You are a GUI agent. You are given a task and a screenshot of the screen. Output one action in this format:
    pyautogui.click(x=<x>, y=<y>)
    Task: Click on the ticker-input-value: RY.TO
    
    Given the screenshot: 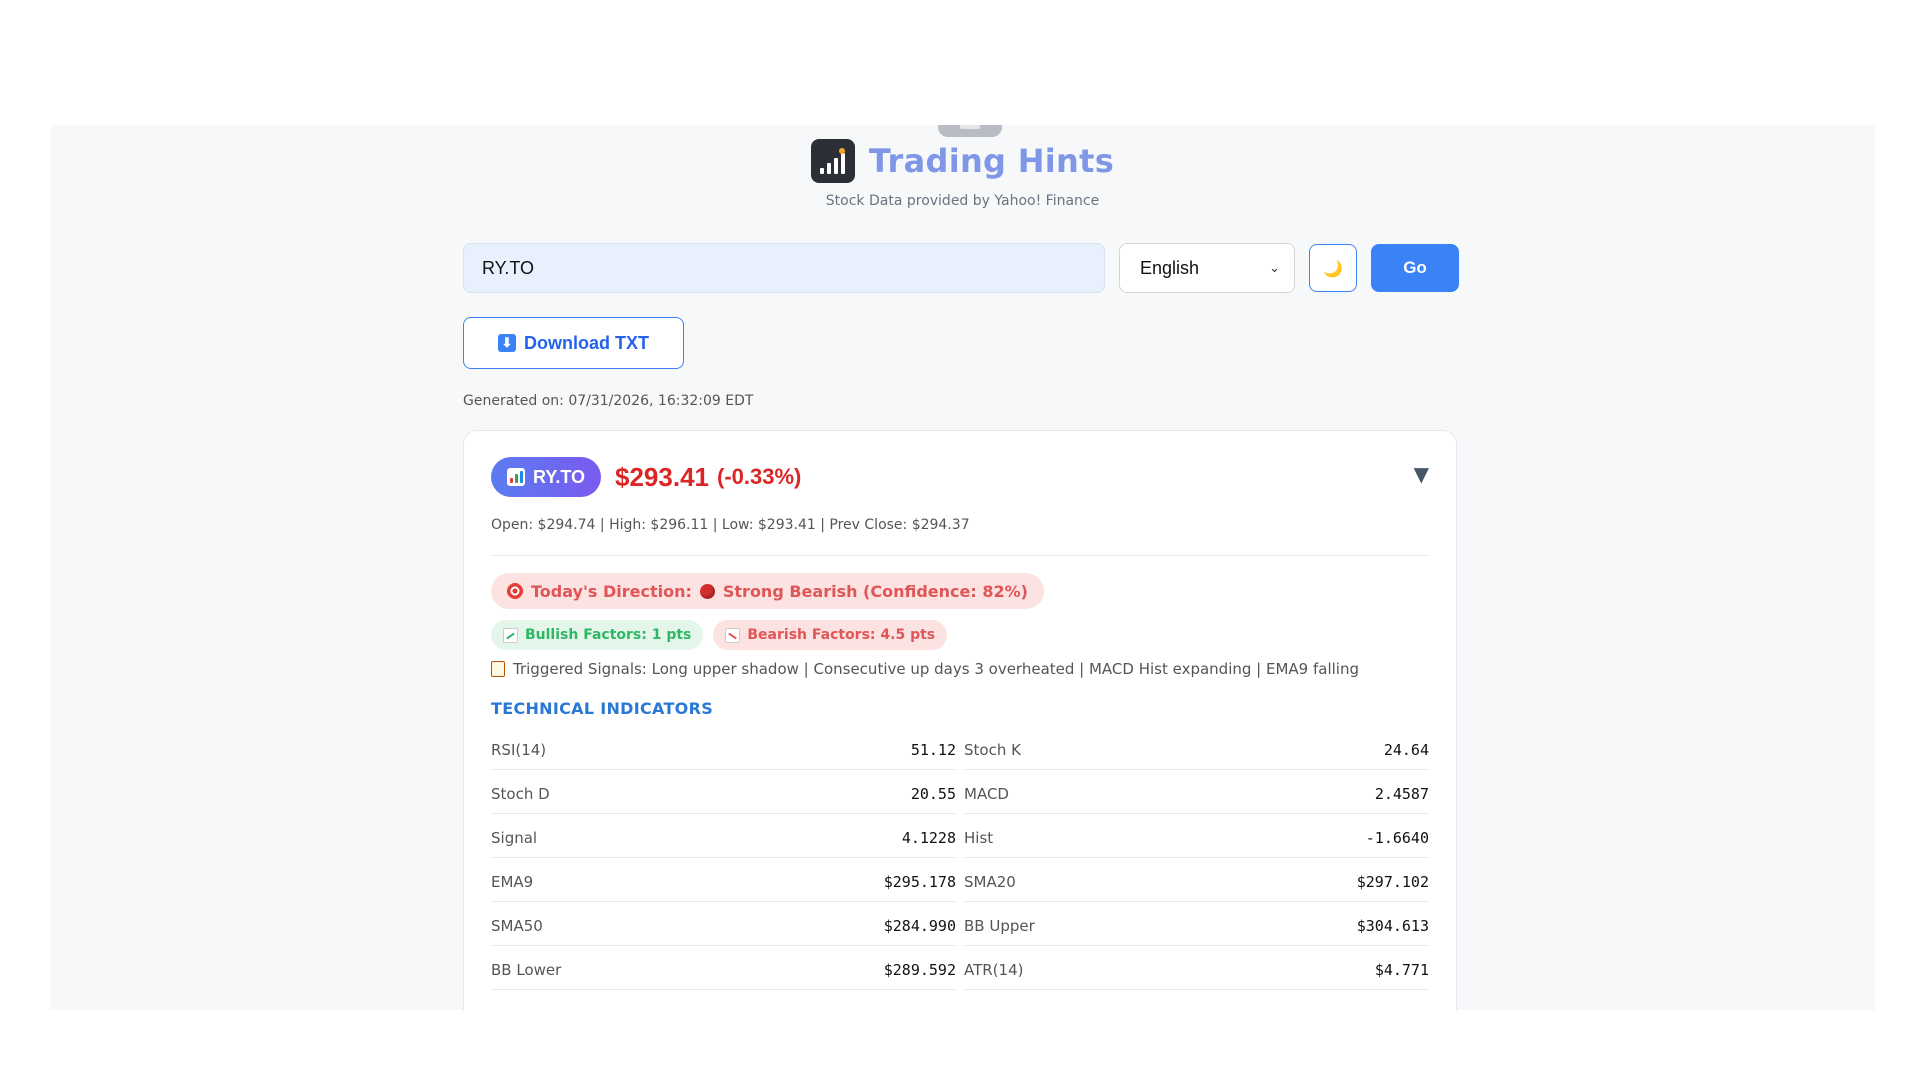 What is the action you would take?
    pyautogui.click(x=508, y=267)
    